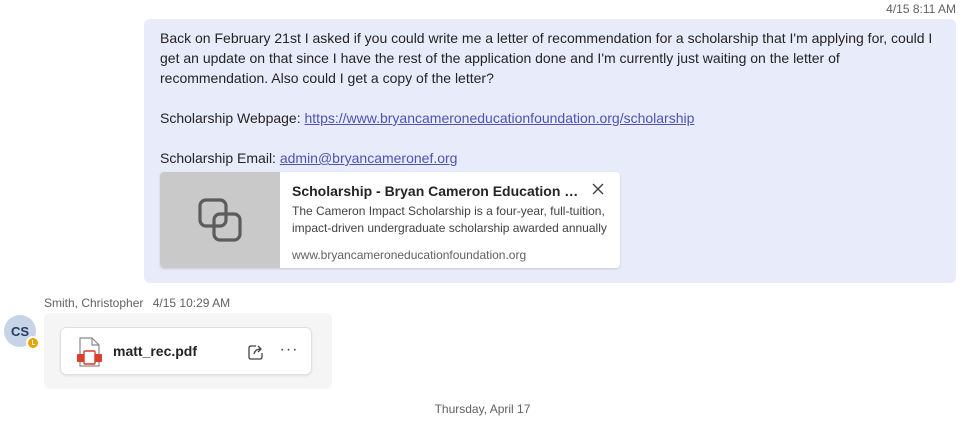 The width and height of the screenshot is (965, 421). Describe the element at coordinates (155, 351) in the screenshot. I see `file-name: matt_rec.pdf` at that location.